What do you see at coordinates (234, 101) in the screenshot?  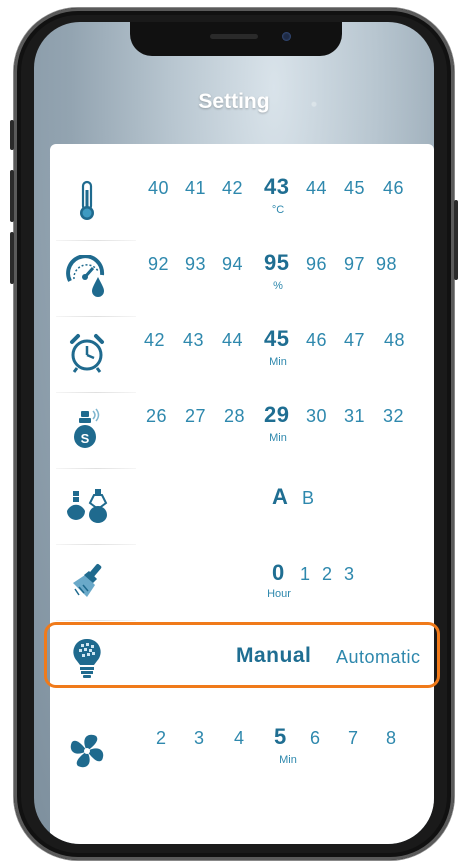 I see `page-title: Setting` at bounding box center [234, 101].